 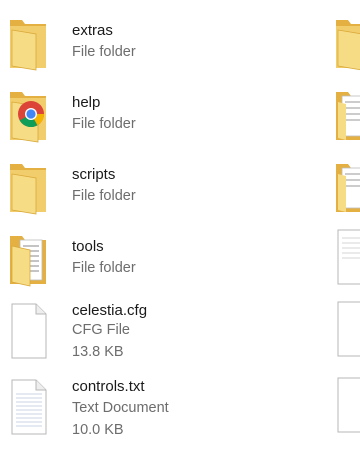 I want to click on file-name: scripts, so click(x=94, y=174).